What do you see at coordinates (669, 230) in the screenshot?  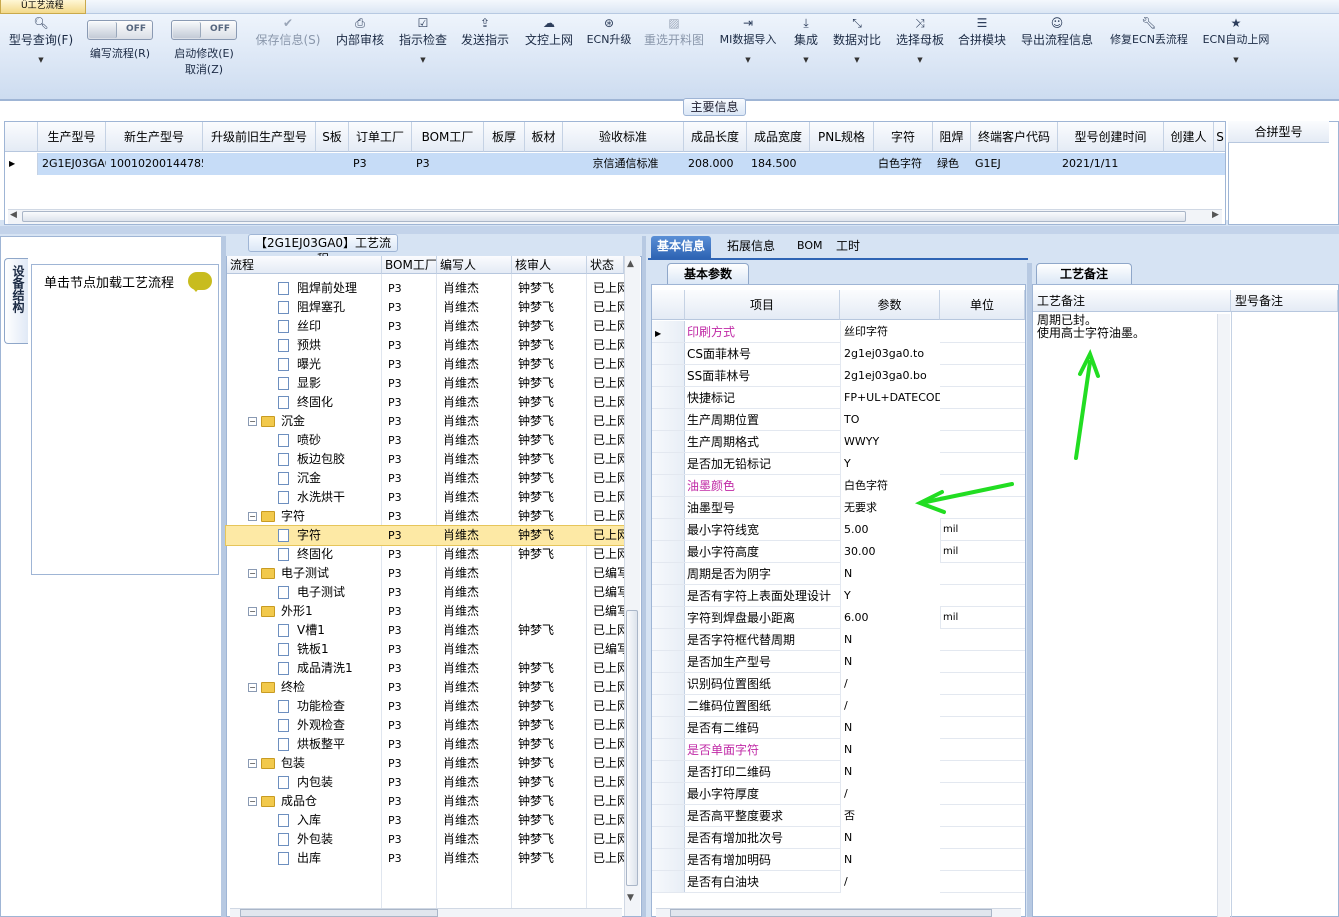 I see `horizontal-splitter` at bounding box center [669, 230].